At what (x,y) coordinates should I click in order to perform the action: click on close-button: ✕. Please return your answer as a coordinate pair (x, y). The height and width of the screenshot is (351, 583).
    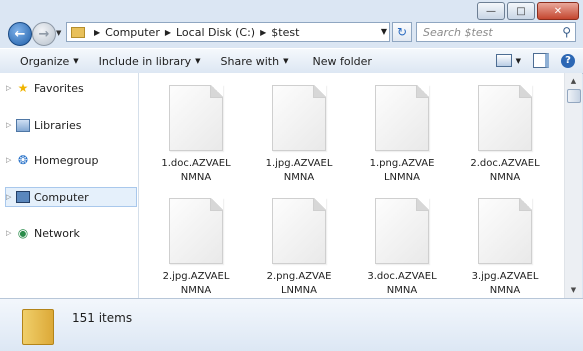
    Looking at the image, I should click on (558, 11).